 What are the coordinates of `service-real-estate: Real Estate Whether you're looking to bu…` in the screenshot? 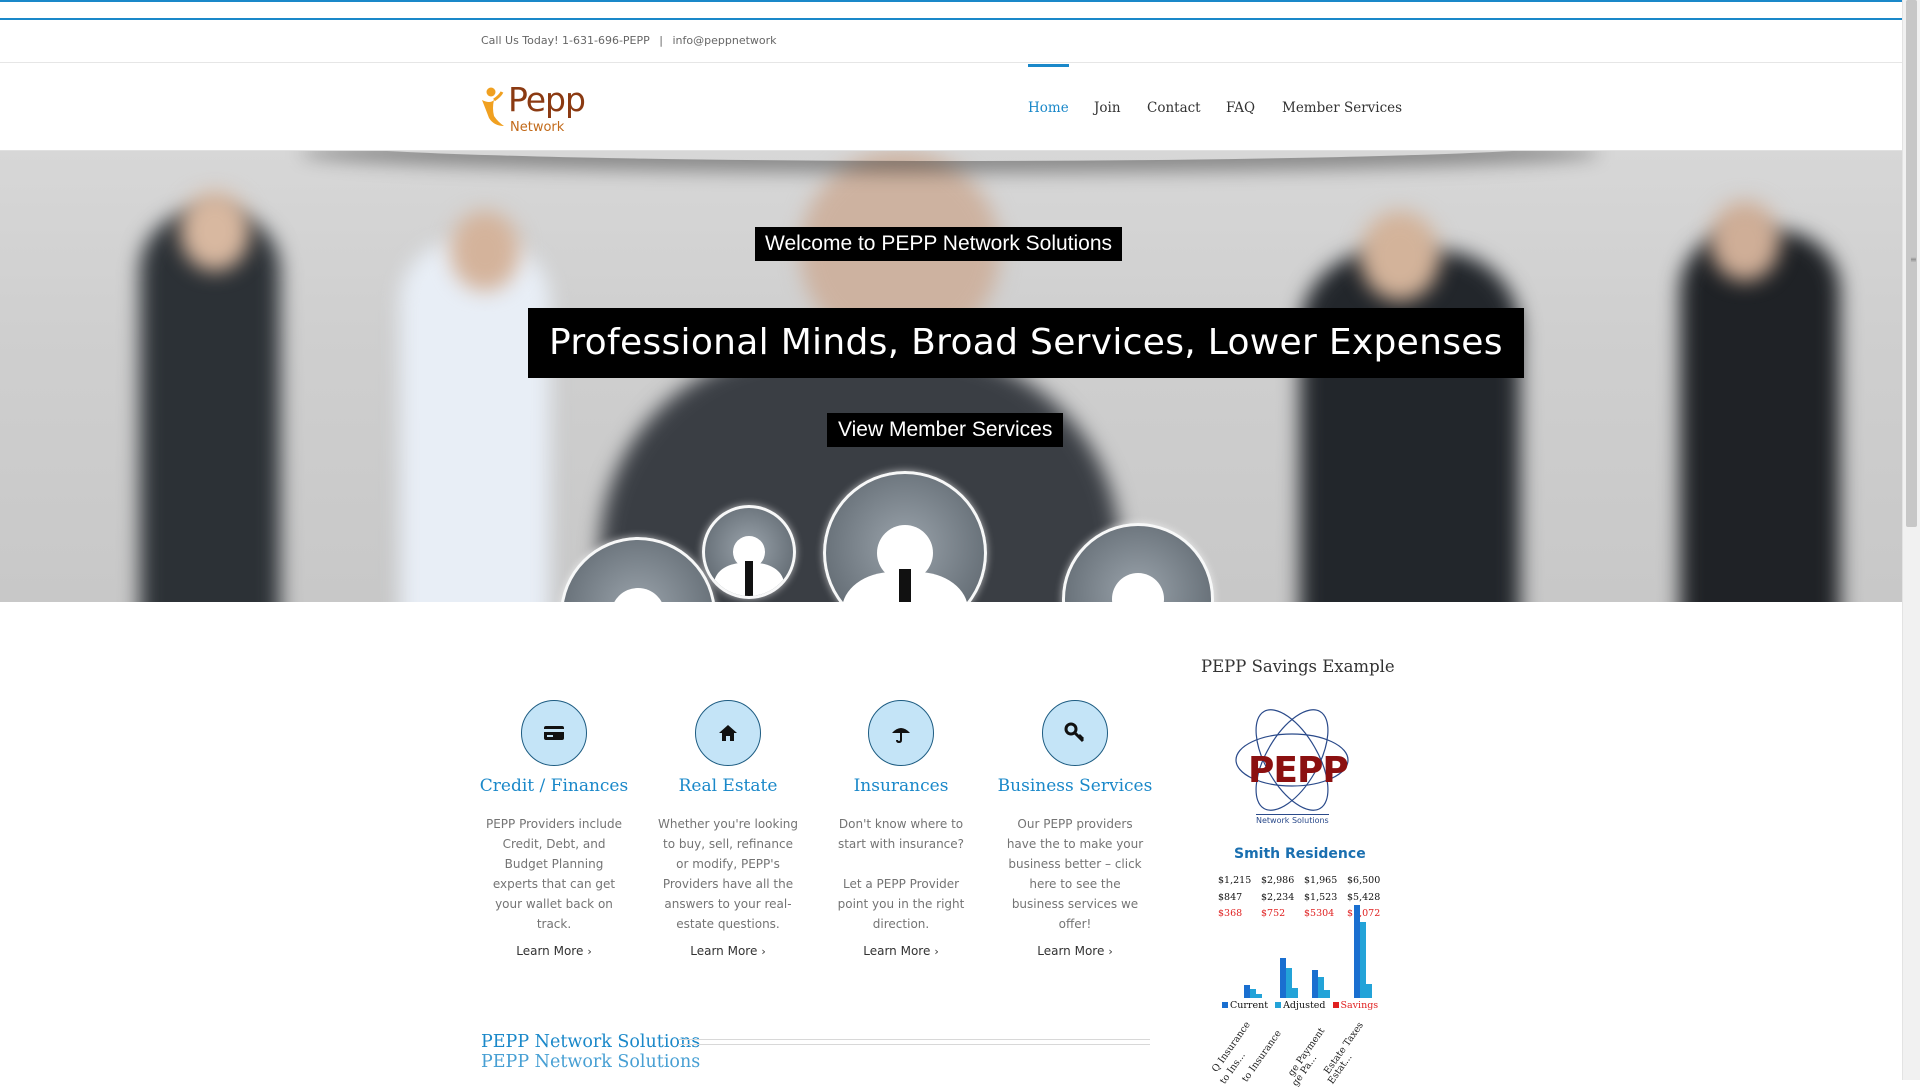 It's located at (728, 829).